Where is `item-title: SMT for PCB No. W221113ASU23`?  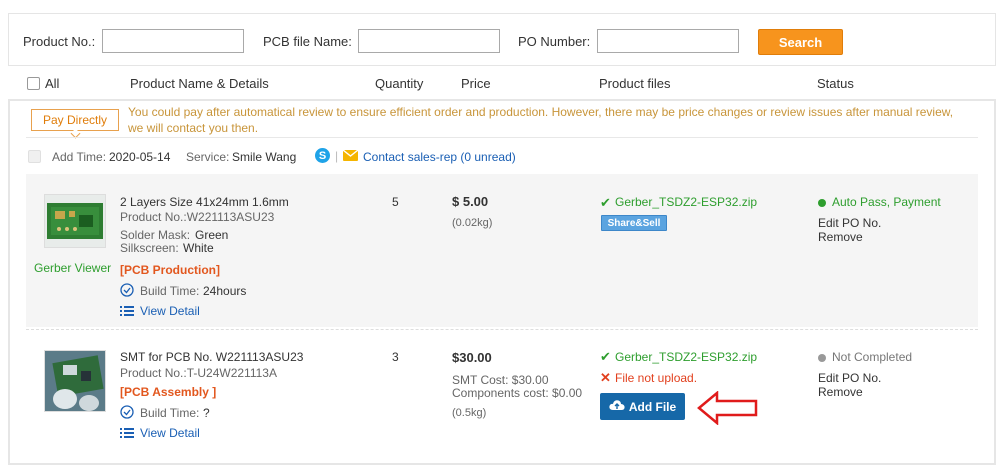 item-title: SMT for PCB No. W221113ASU23 is located at coordinates (212, 357).